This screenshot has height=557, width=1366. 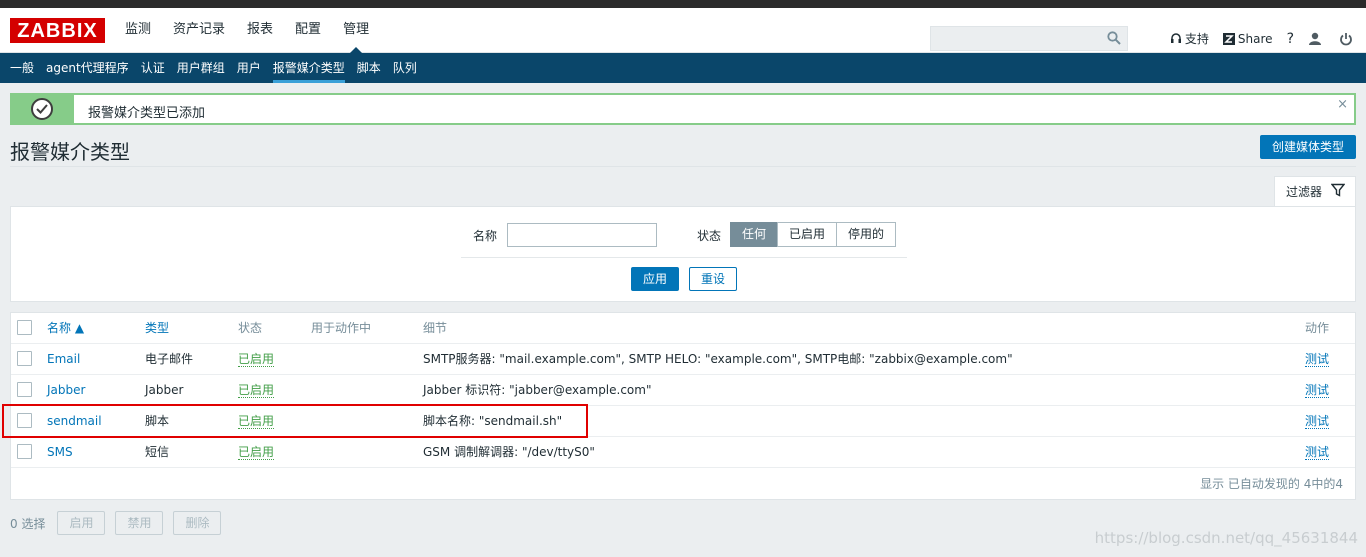 I want to click on header-actions: 支持 Share ?, so click(x=1256, y=38).